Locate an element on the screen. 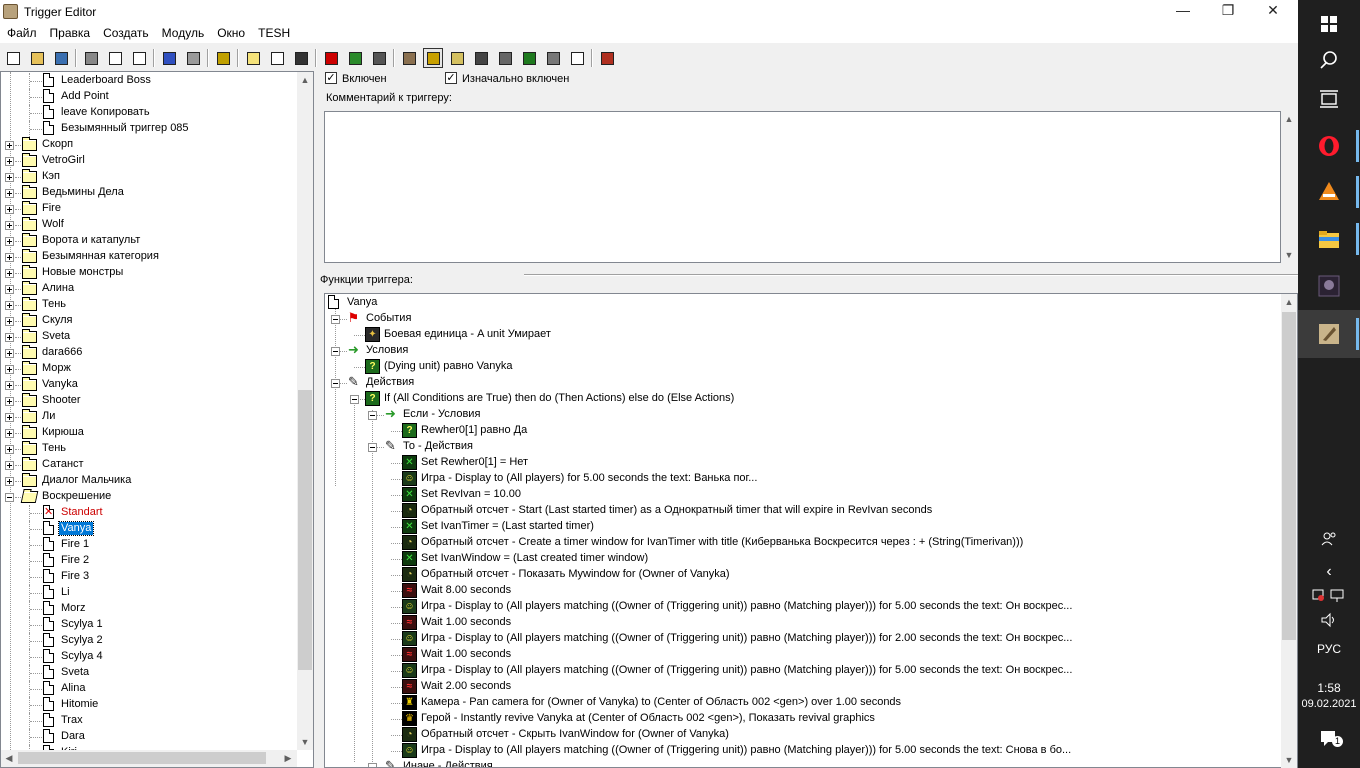 The height and width of the screenshot is (768, 1360). function-row: ≈ Wait 8.00 seconds is located at coordinates (802, 591).